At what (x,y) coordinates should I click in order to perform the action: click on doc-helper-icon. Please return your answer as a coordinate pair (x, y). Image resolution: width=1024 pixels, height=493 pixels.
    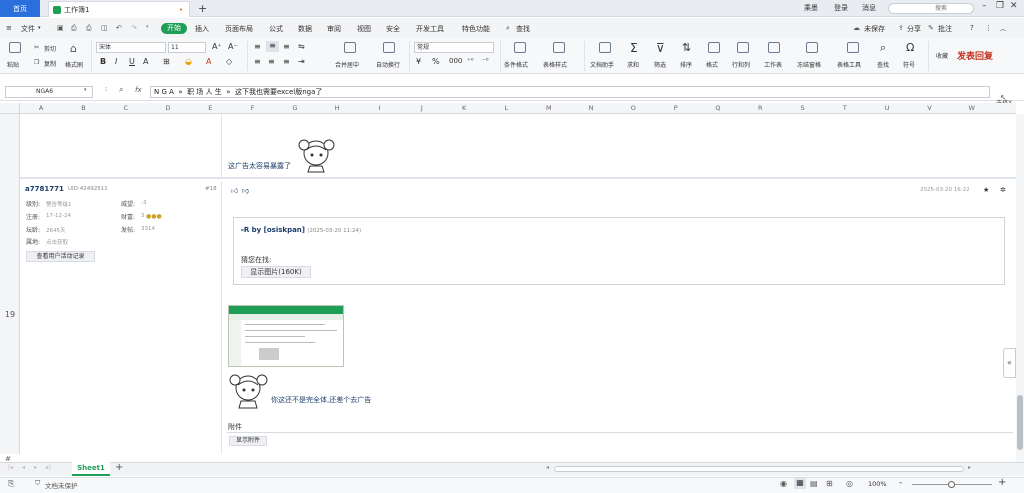
    Looking at the image, I should click on (605, 47).